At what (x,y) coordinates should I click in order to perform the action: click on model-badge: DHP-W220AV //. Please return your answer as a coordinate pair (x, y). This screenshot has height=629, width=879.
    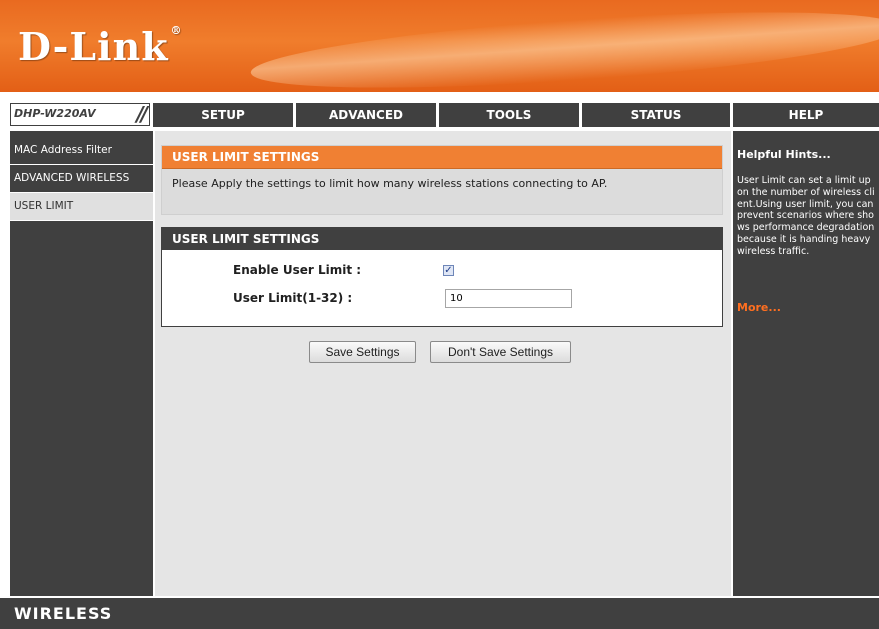
    Looking at the image, I should click on (80, 114).